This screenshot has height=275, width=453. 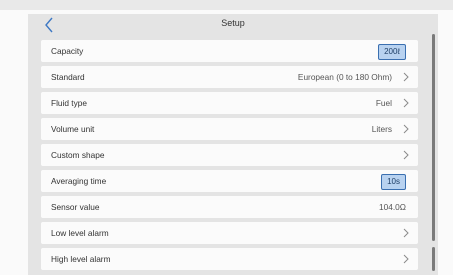 What do you see at coordinates (229, 233) in the screenshot?
I see `row-low-level-alarm: Low level alarm` at bounding box center [229, 233].